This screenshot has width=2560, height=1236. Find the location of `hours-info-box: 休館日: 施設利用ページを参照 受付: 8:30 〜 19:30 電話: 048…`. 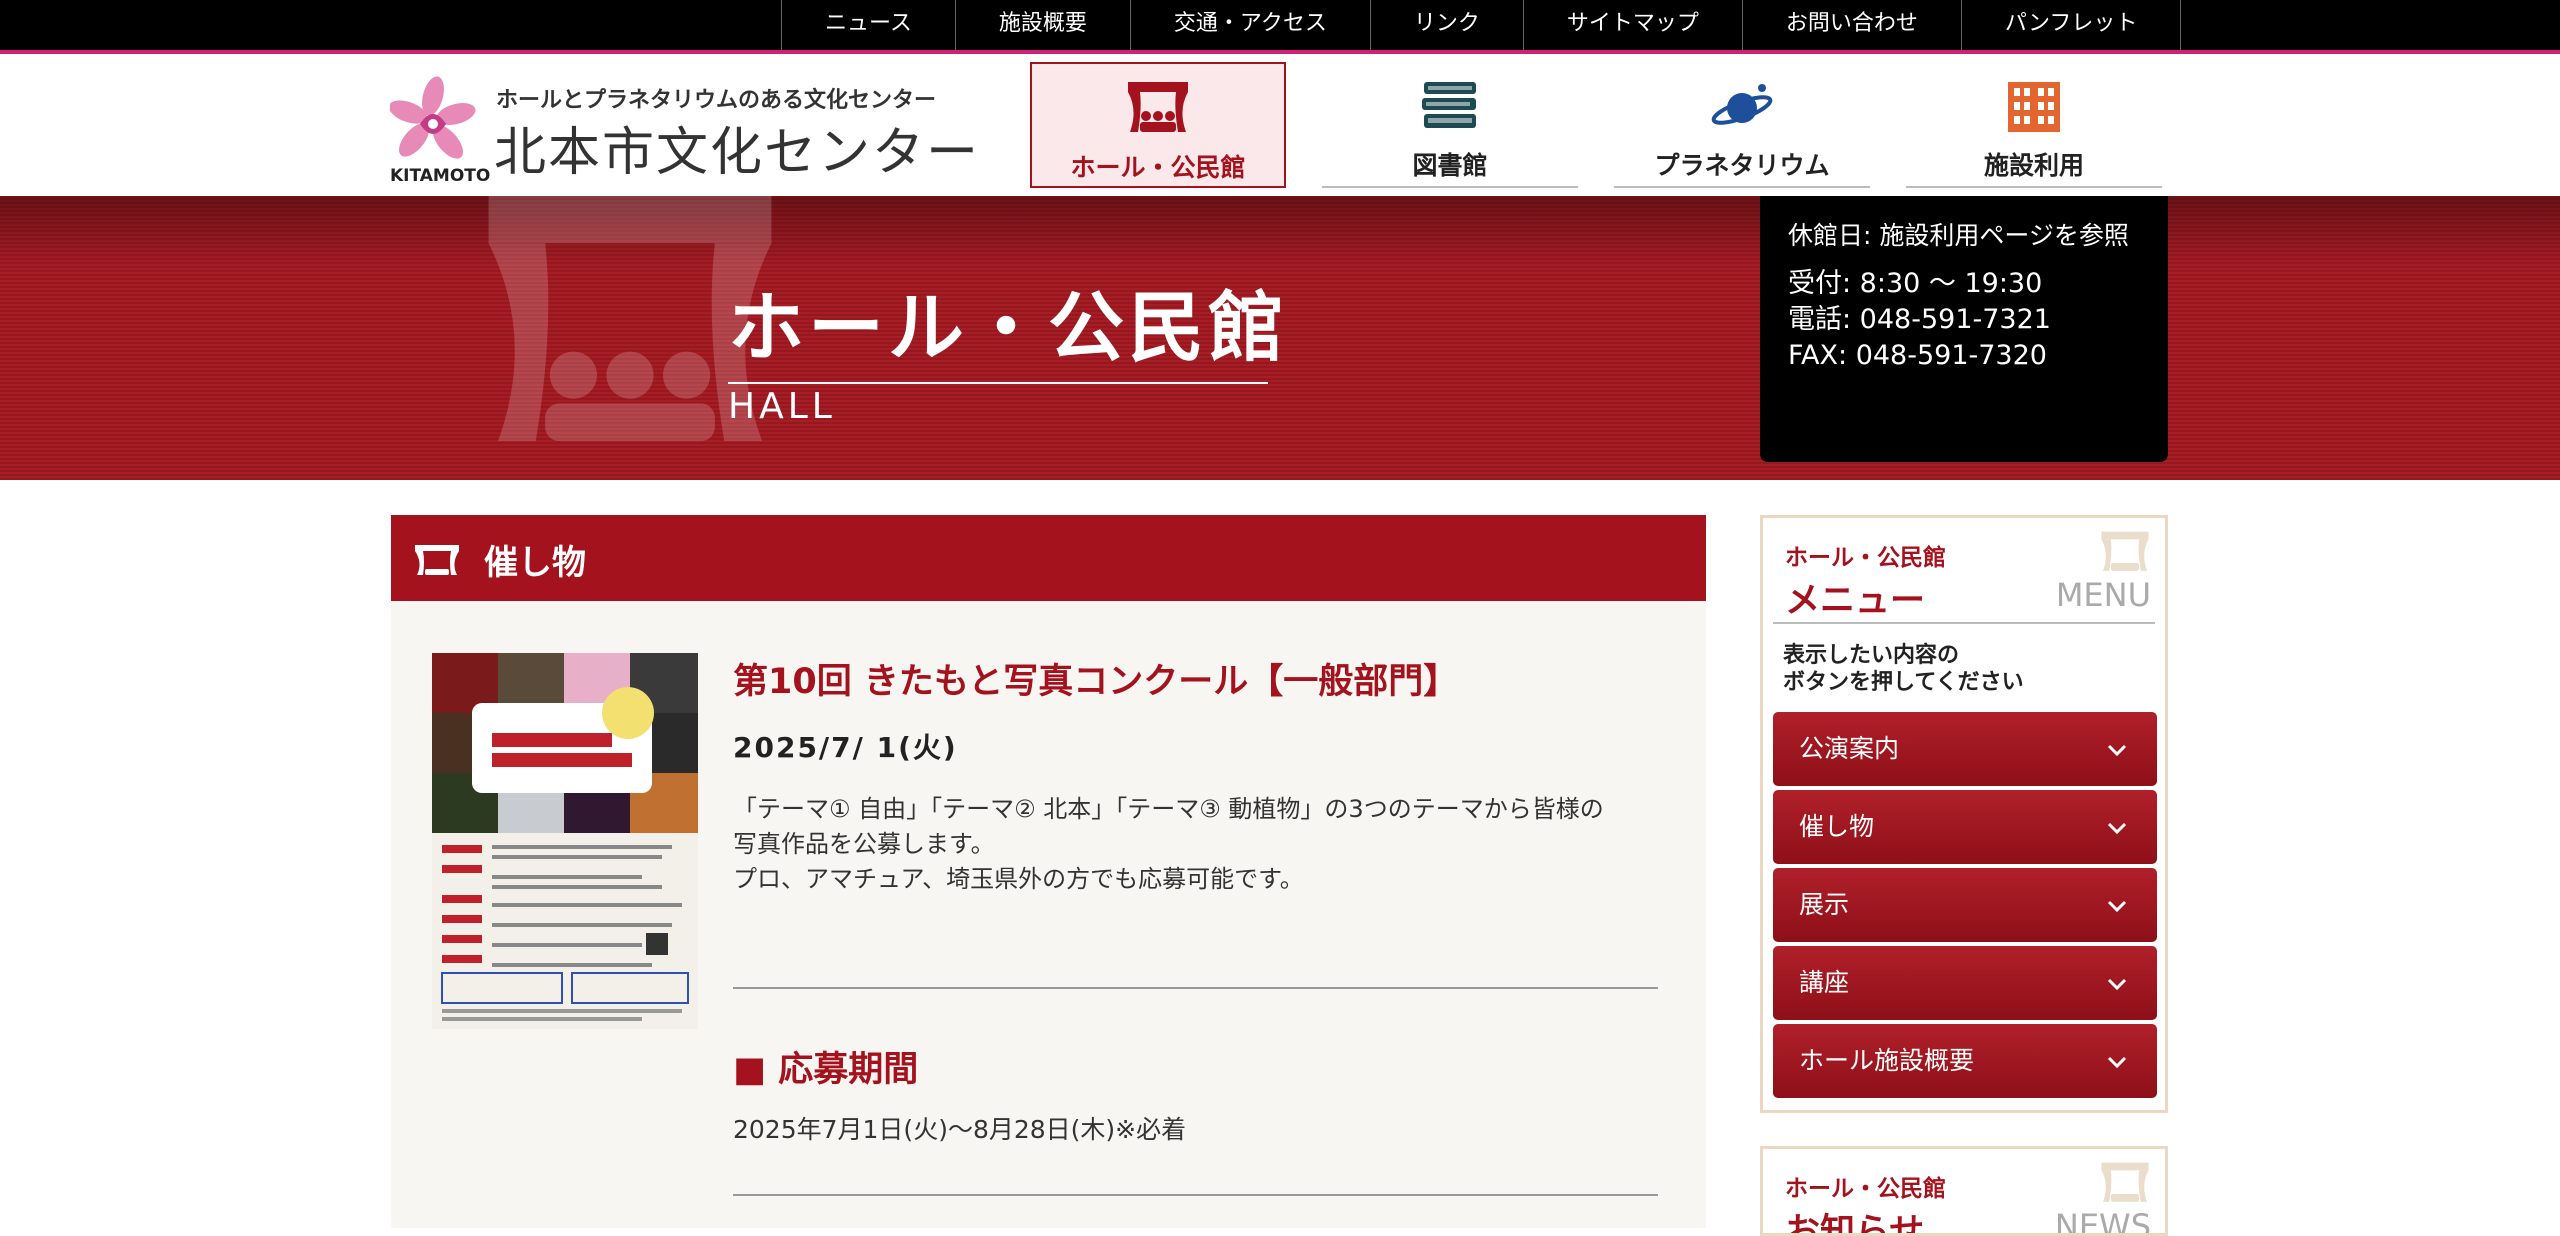

hours-info-box: 休館日: 施設利用ページを参照 受付: 8:30 〜 19:30 電話: 048… is located at coordinates (1964, 329).